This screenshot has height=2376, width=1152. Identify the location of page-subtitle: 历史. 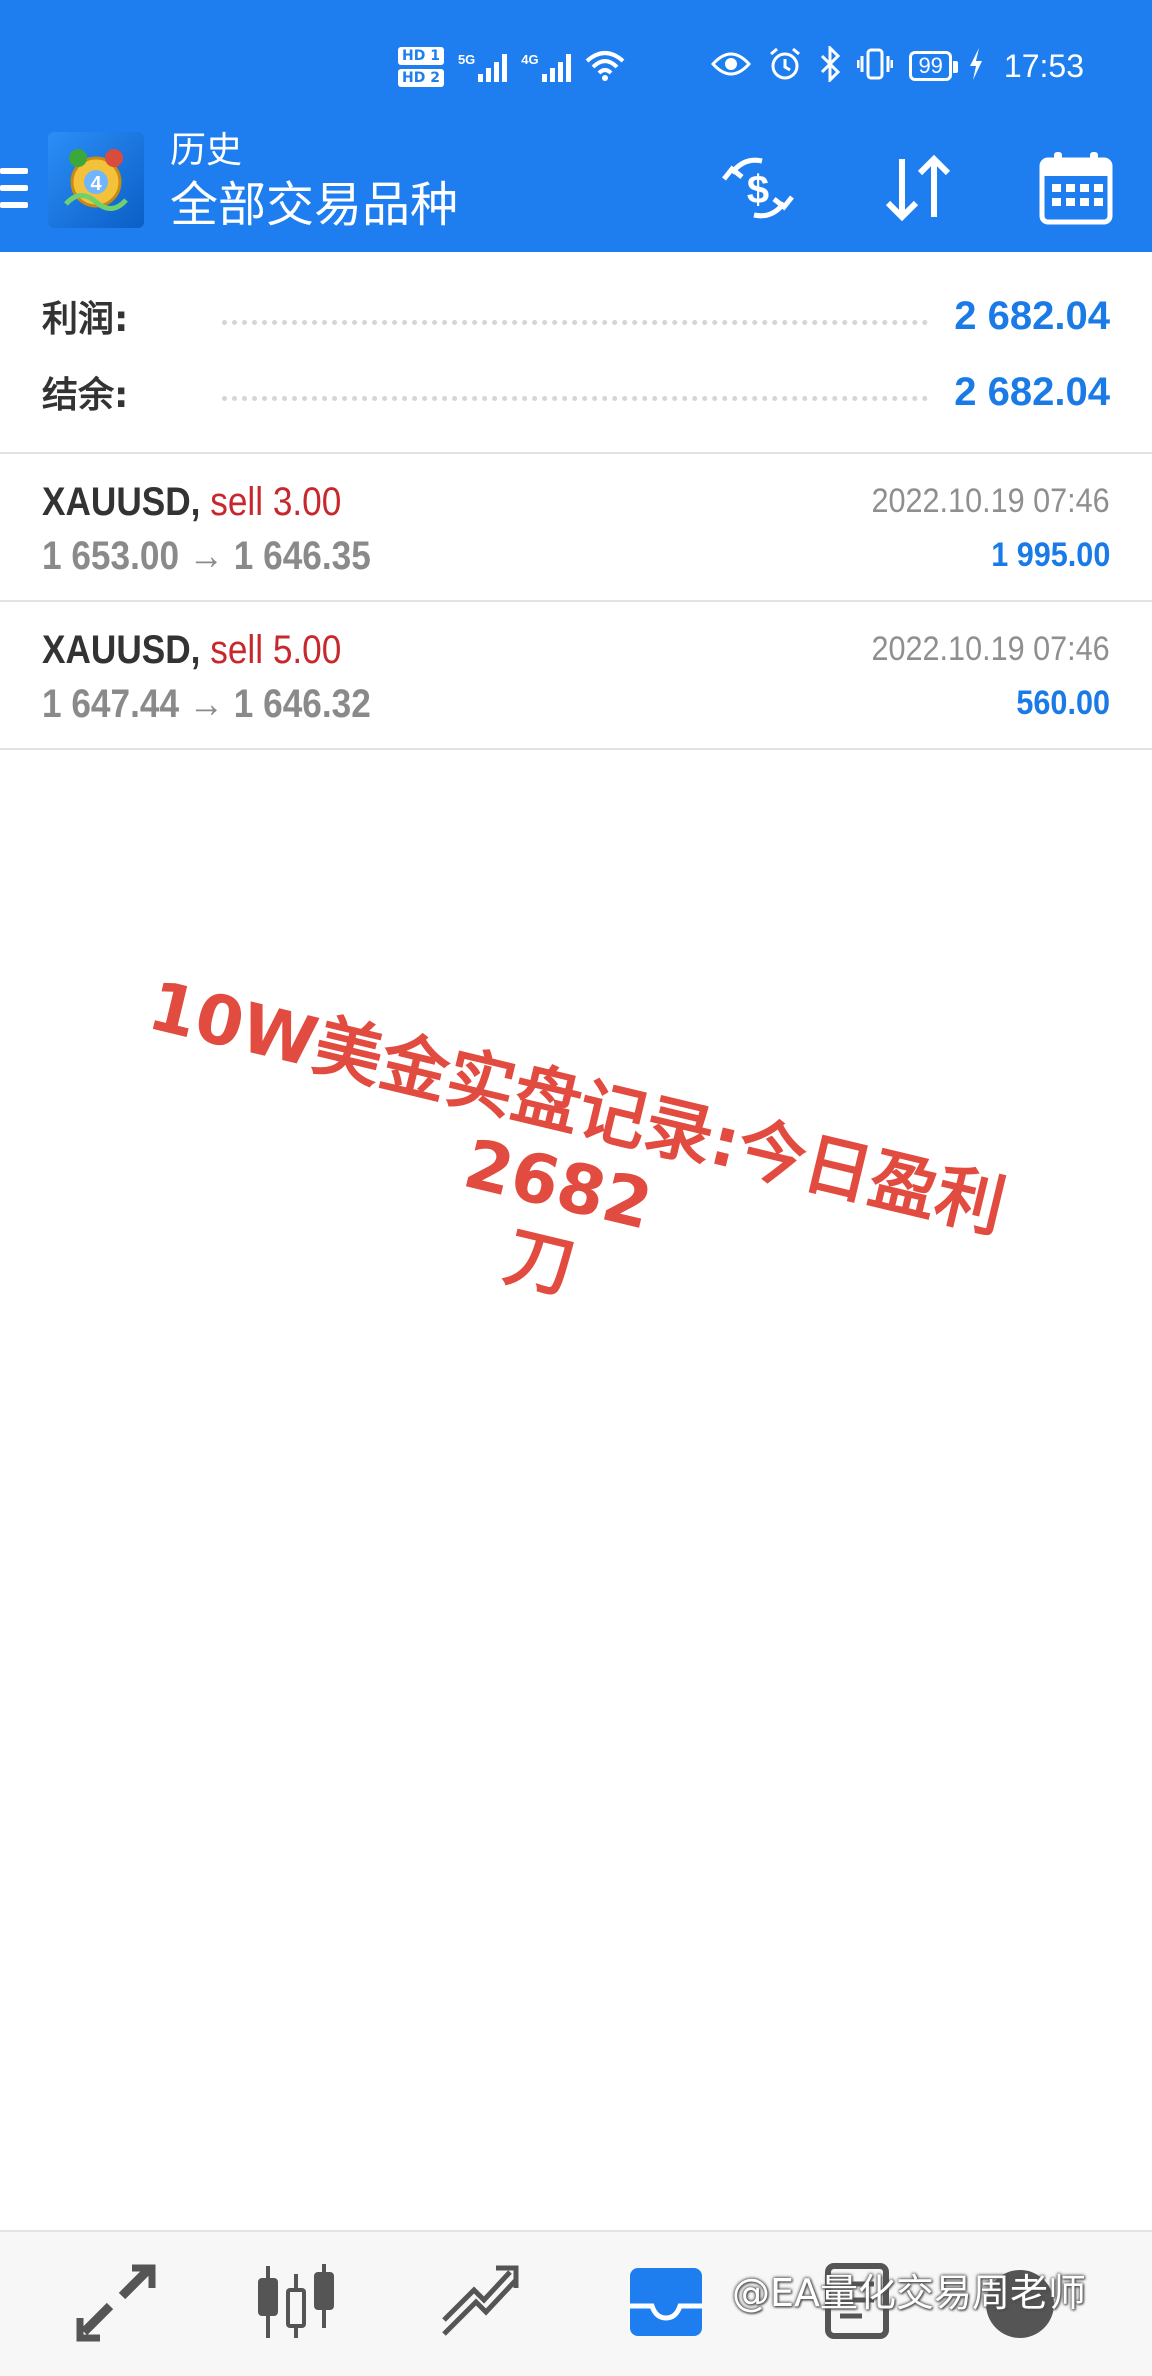
(206, 150).